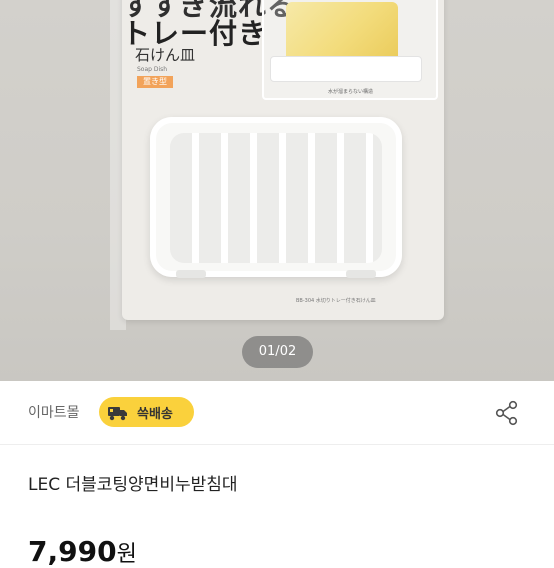 The width and height of the screenshot is (554, 568). What do you see at coordinates (155, 82) in the screenshot?
I see `packaging-tag: 置き型` at bounding box center [155, 82].